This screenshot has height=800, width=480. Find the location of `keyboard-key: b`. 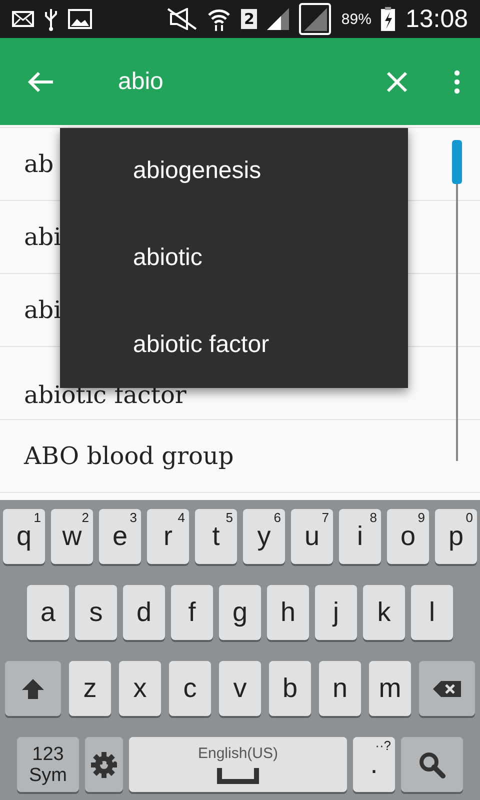

keyboard-key: b is located at coordinates (290, 688).